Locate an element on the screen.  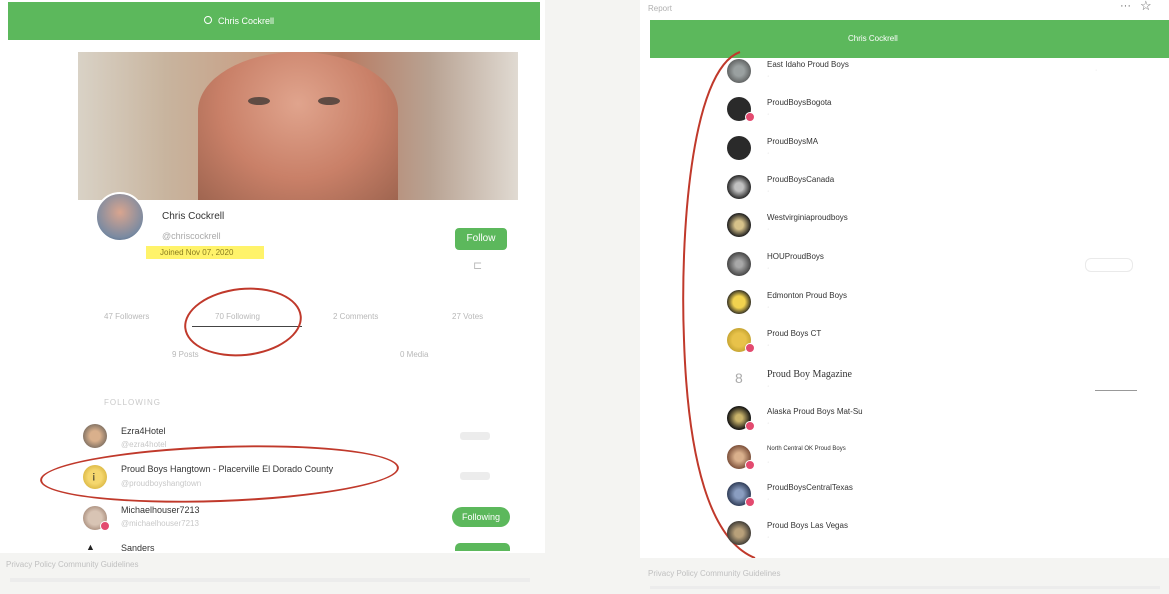
list-item-handle: @ezra4hotel is located at coordinates (144, 444).